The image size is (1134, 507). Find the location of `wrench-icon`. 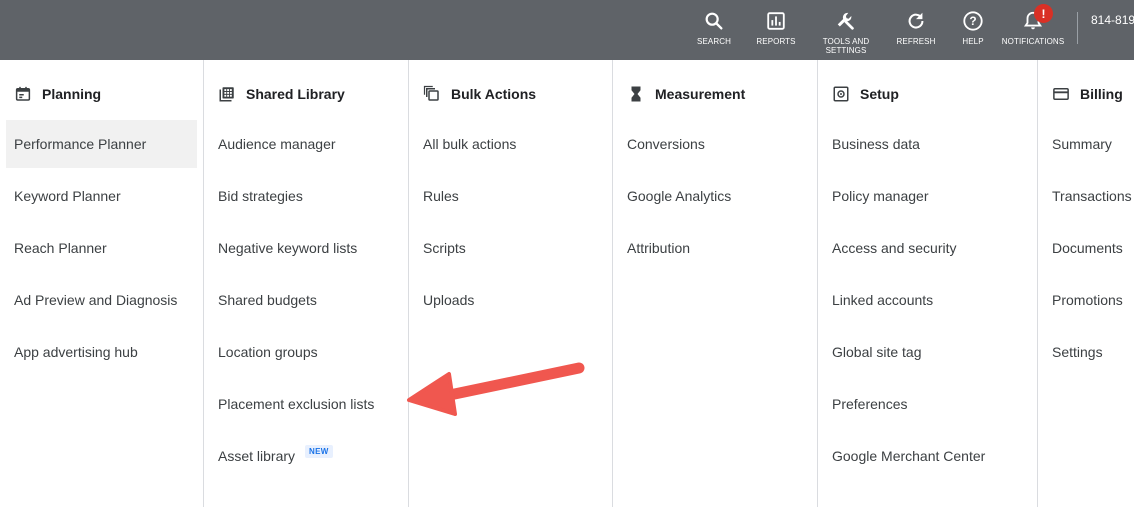

wrench-icon is located at coordinates (845, 21).